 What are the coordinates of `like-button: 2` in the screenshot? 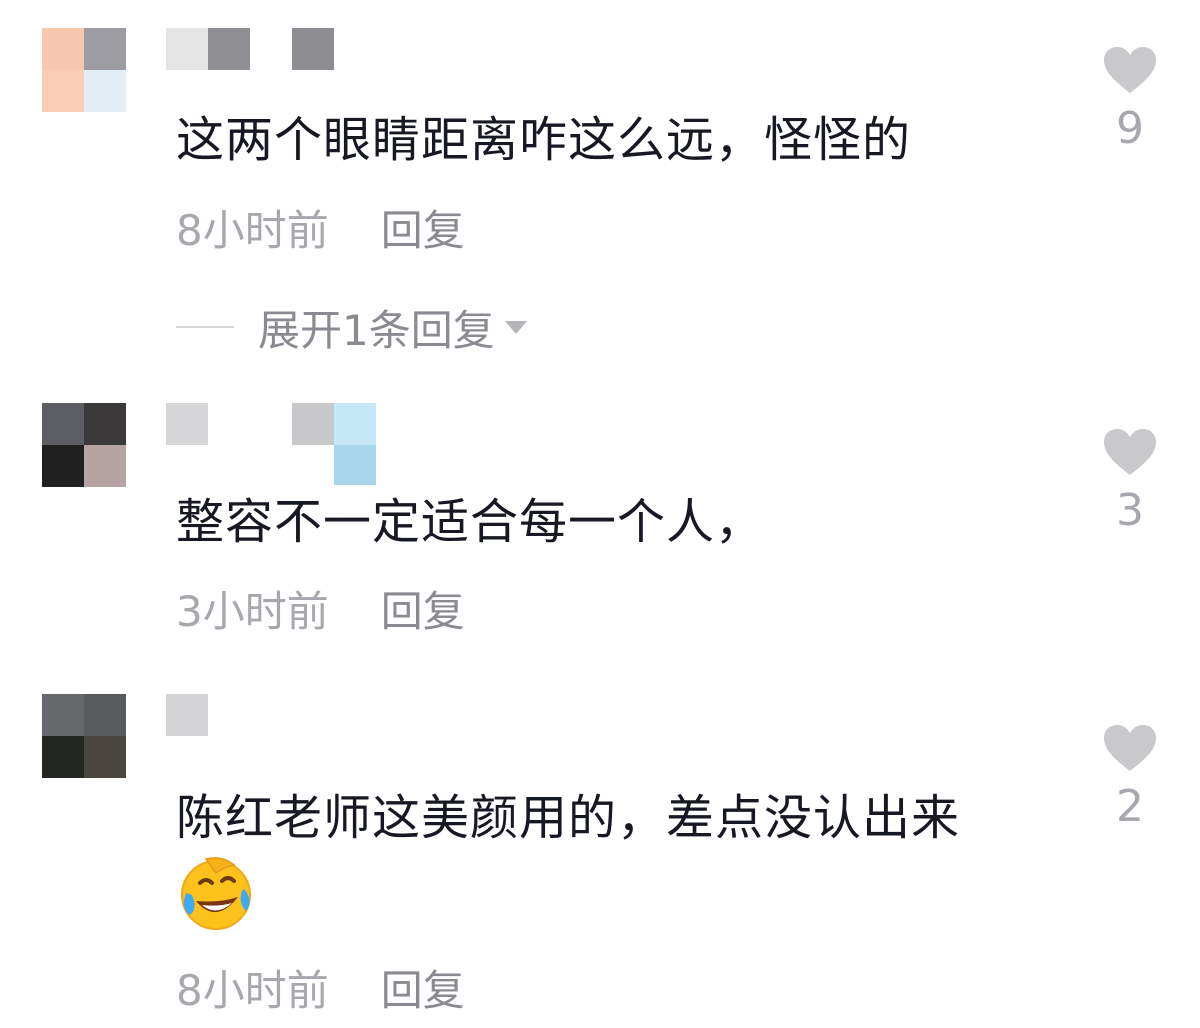 It's located at (1130, 778).